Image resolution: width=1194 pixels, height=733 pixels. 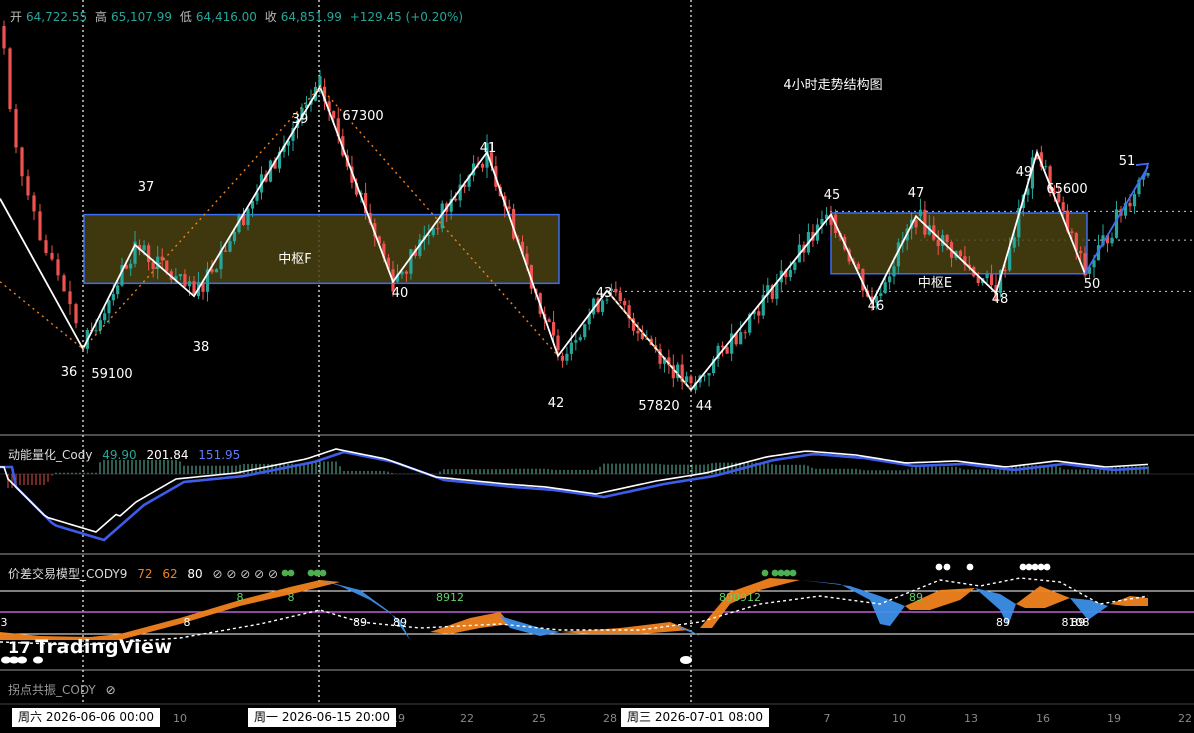 I want to click on crosshair-date-1: 周六 2026-06-06 00:00, so click(x=86, y=717).